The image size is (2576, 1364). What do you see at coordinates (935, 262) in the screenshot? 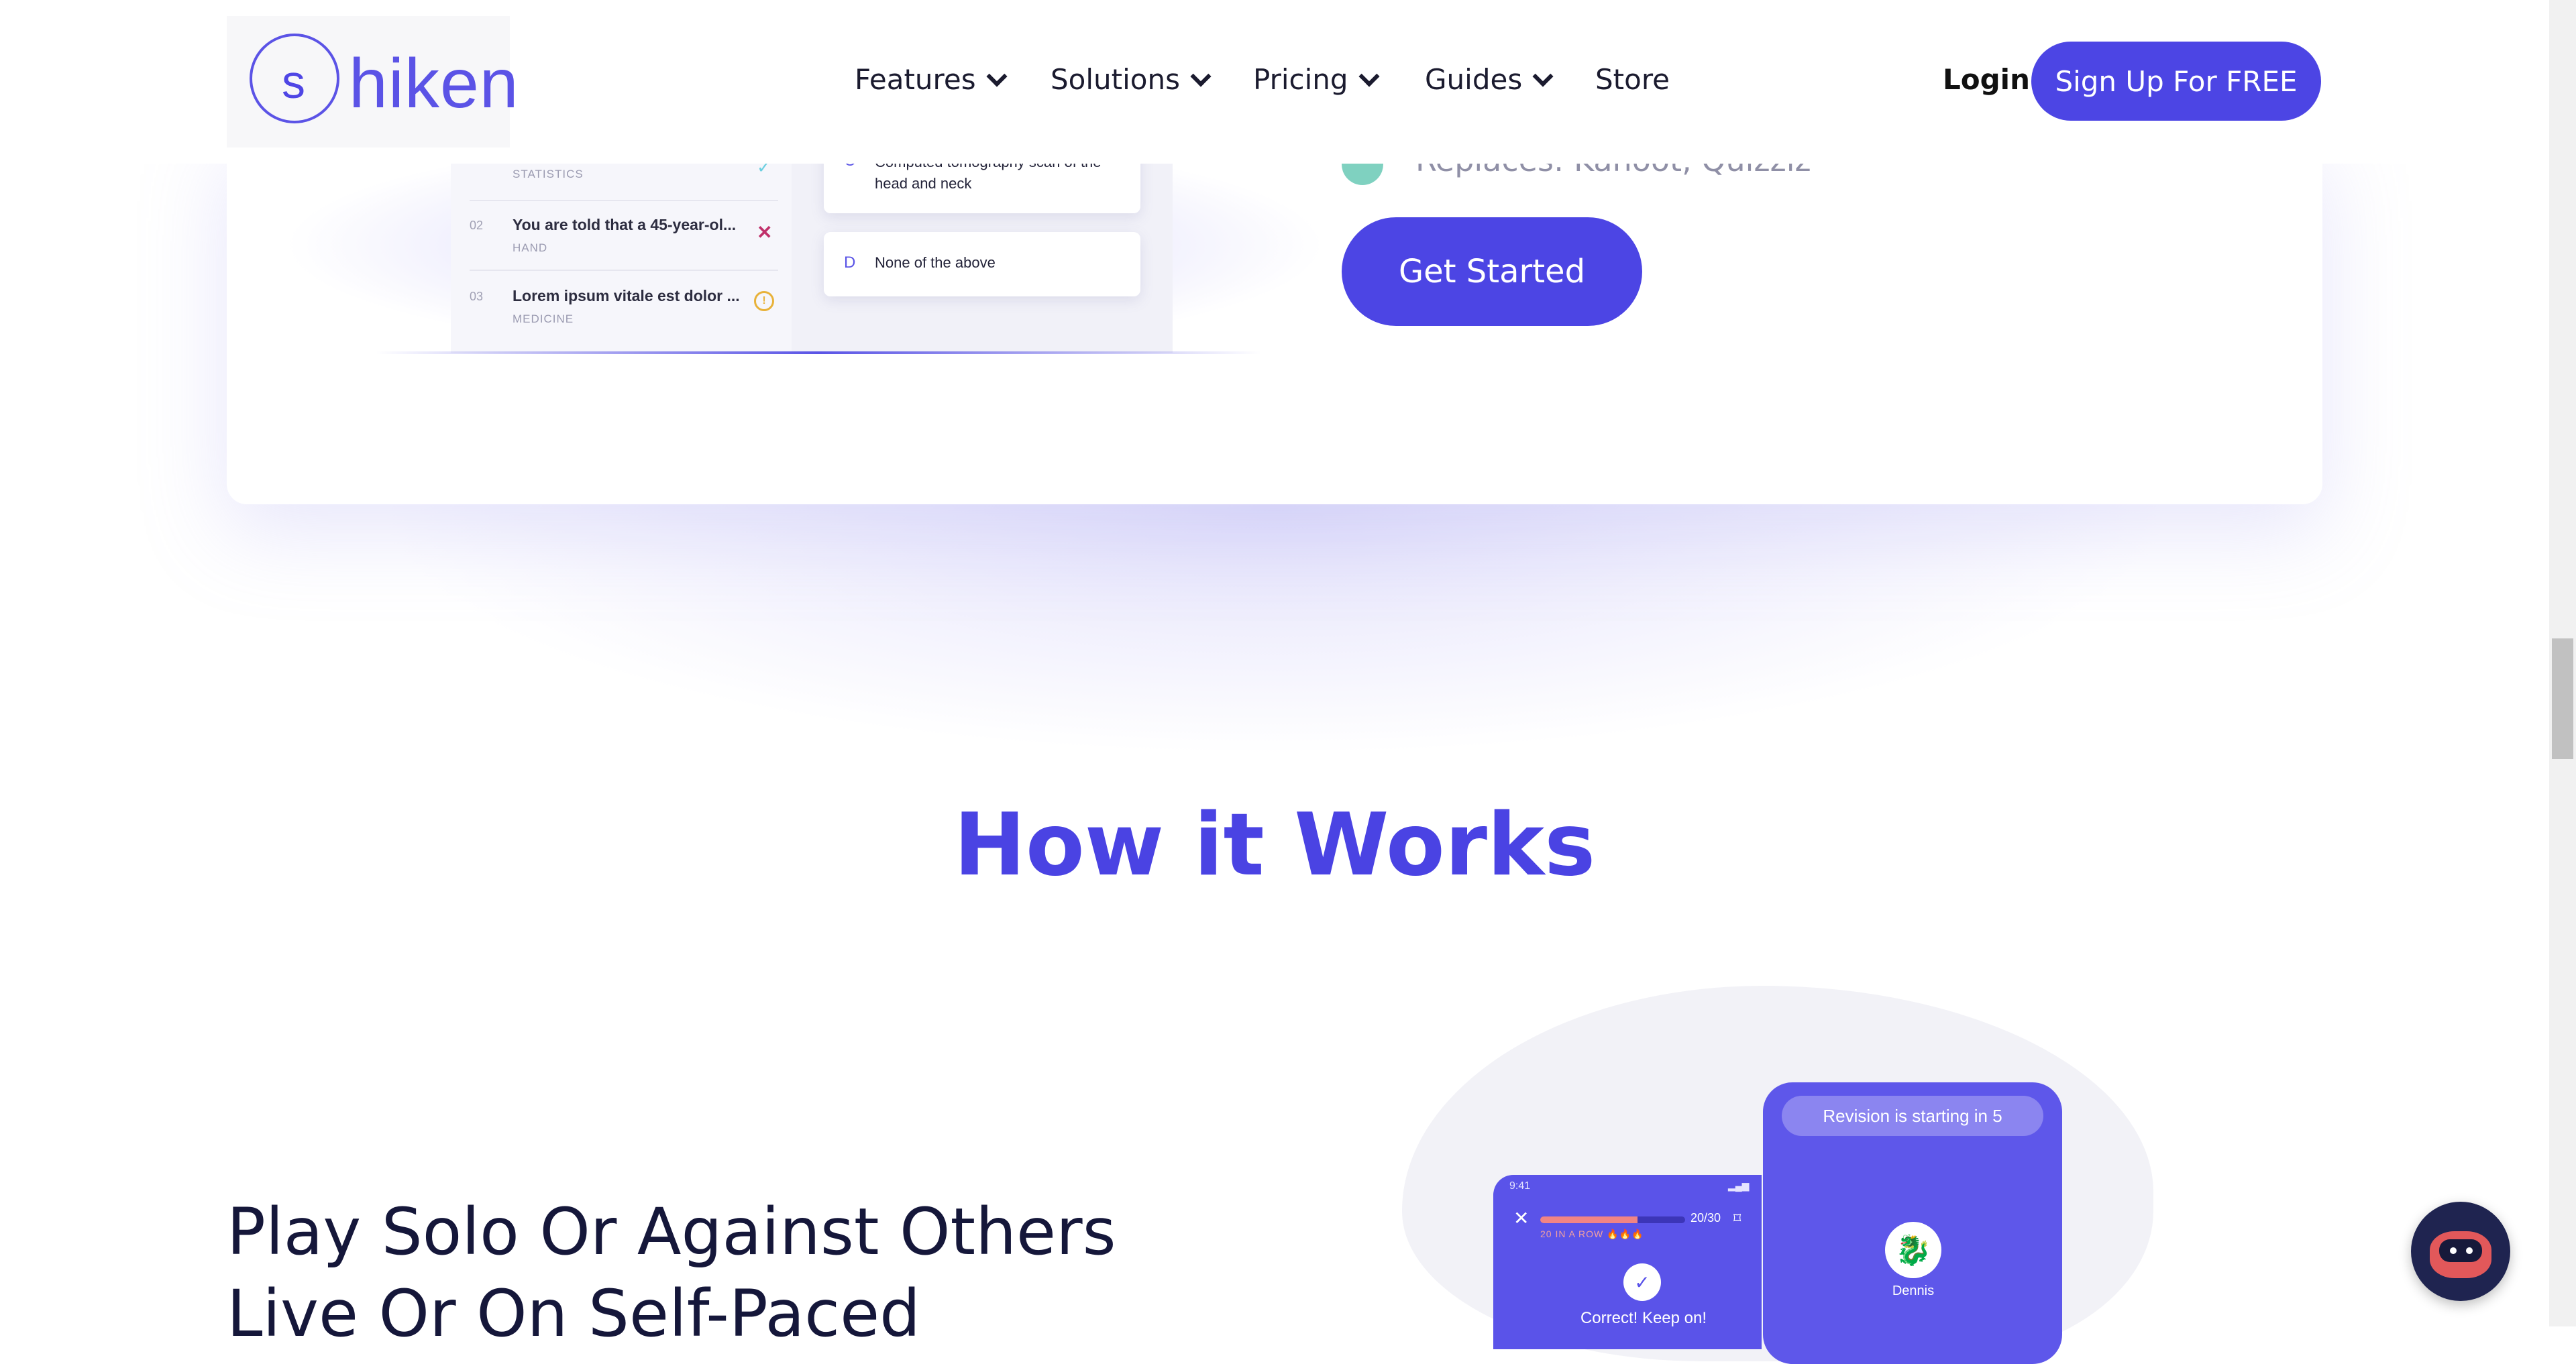
I see `answer-text: None of the above` at bounding box center [935, 262].